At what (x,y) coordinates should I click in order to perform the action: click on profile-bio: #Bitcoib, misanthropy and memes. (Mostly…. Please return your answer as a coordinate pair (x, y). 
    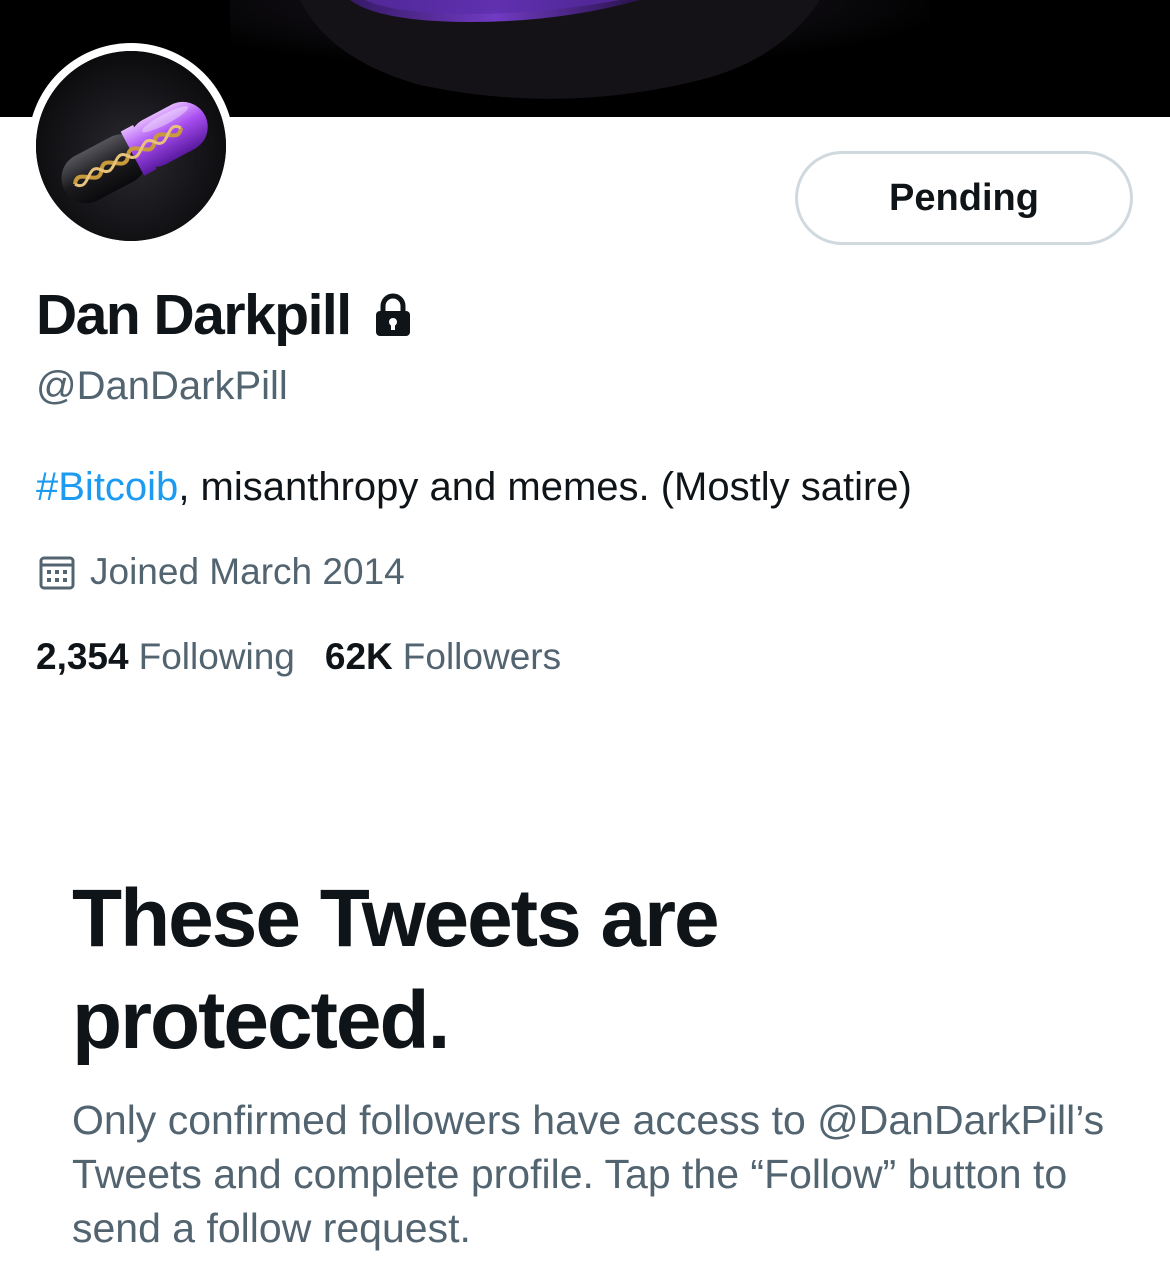
    Looking at the image, I should click on (474, 487).